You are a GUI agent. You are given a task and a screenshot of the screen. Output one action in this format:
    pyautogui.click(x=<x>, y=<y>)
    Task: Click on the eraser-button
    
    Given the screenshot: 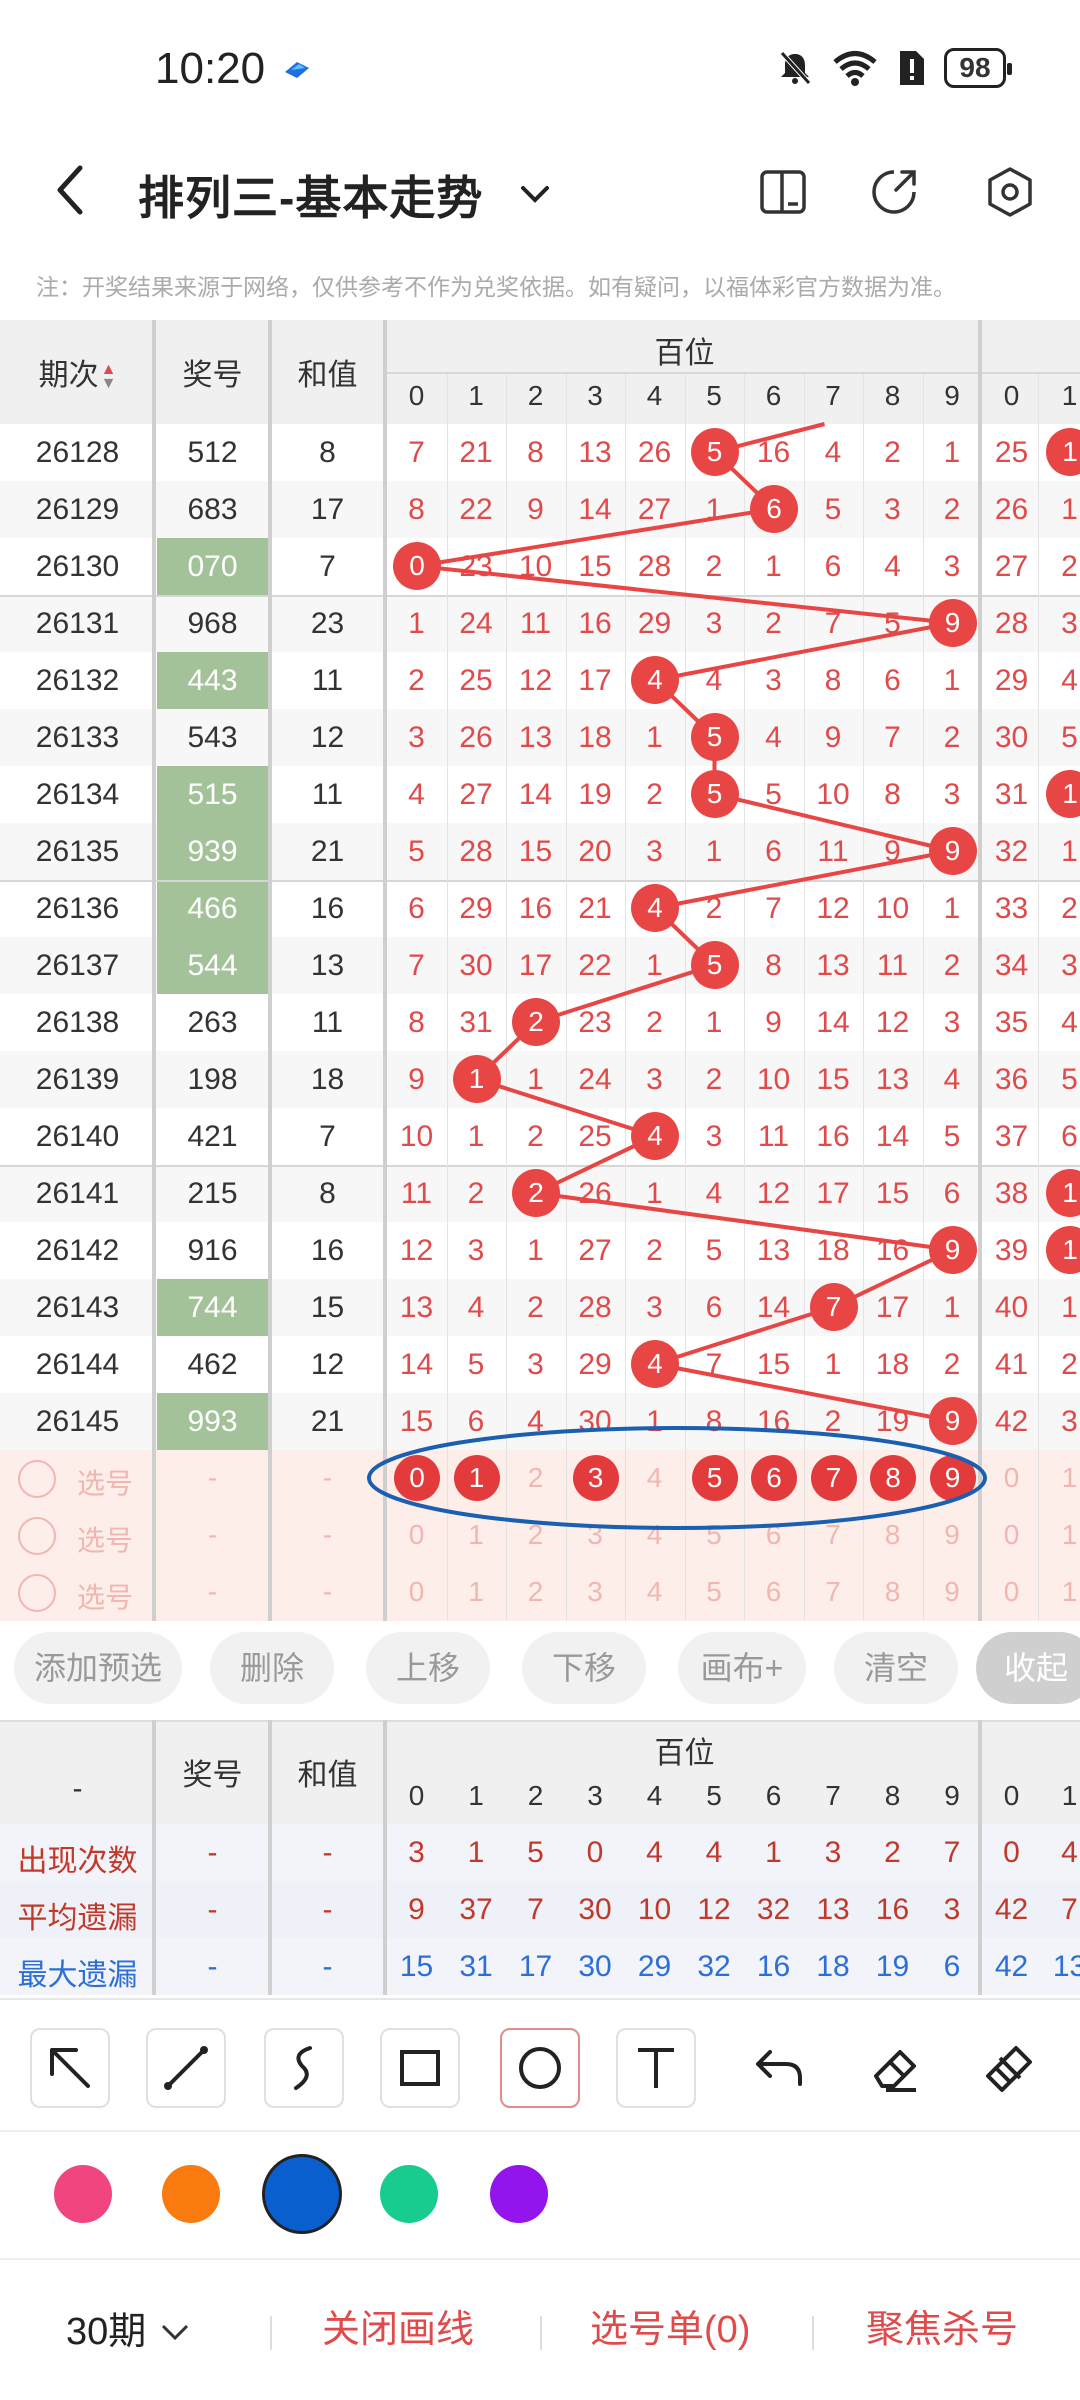 What is the action you would take?
    pyautogui.click(x=896, y=2068)
    